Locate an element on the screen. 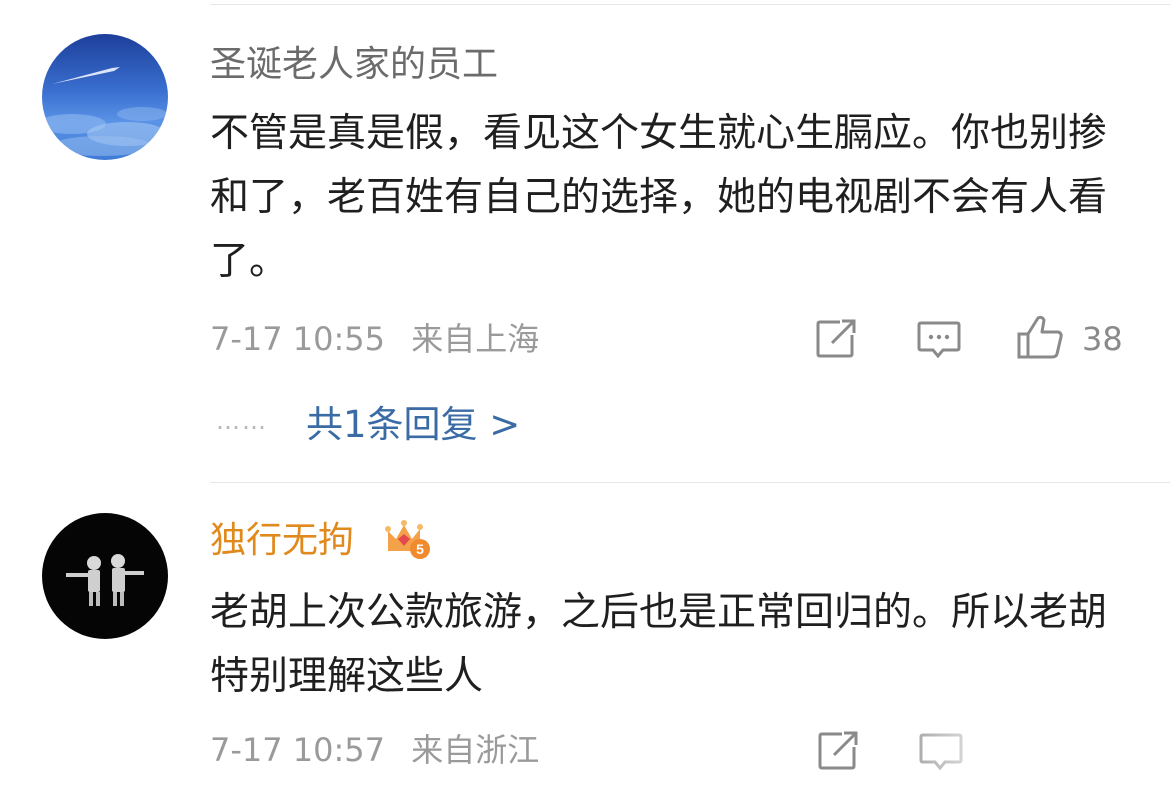 This screenshot has height=798, width=1170. black-silhouettes-avatar-image is located at coordinates (105, 576).